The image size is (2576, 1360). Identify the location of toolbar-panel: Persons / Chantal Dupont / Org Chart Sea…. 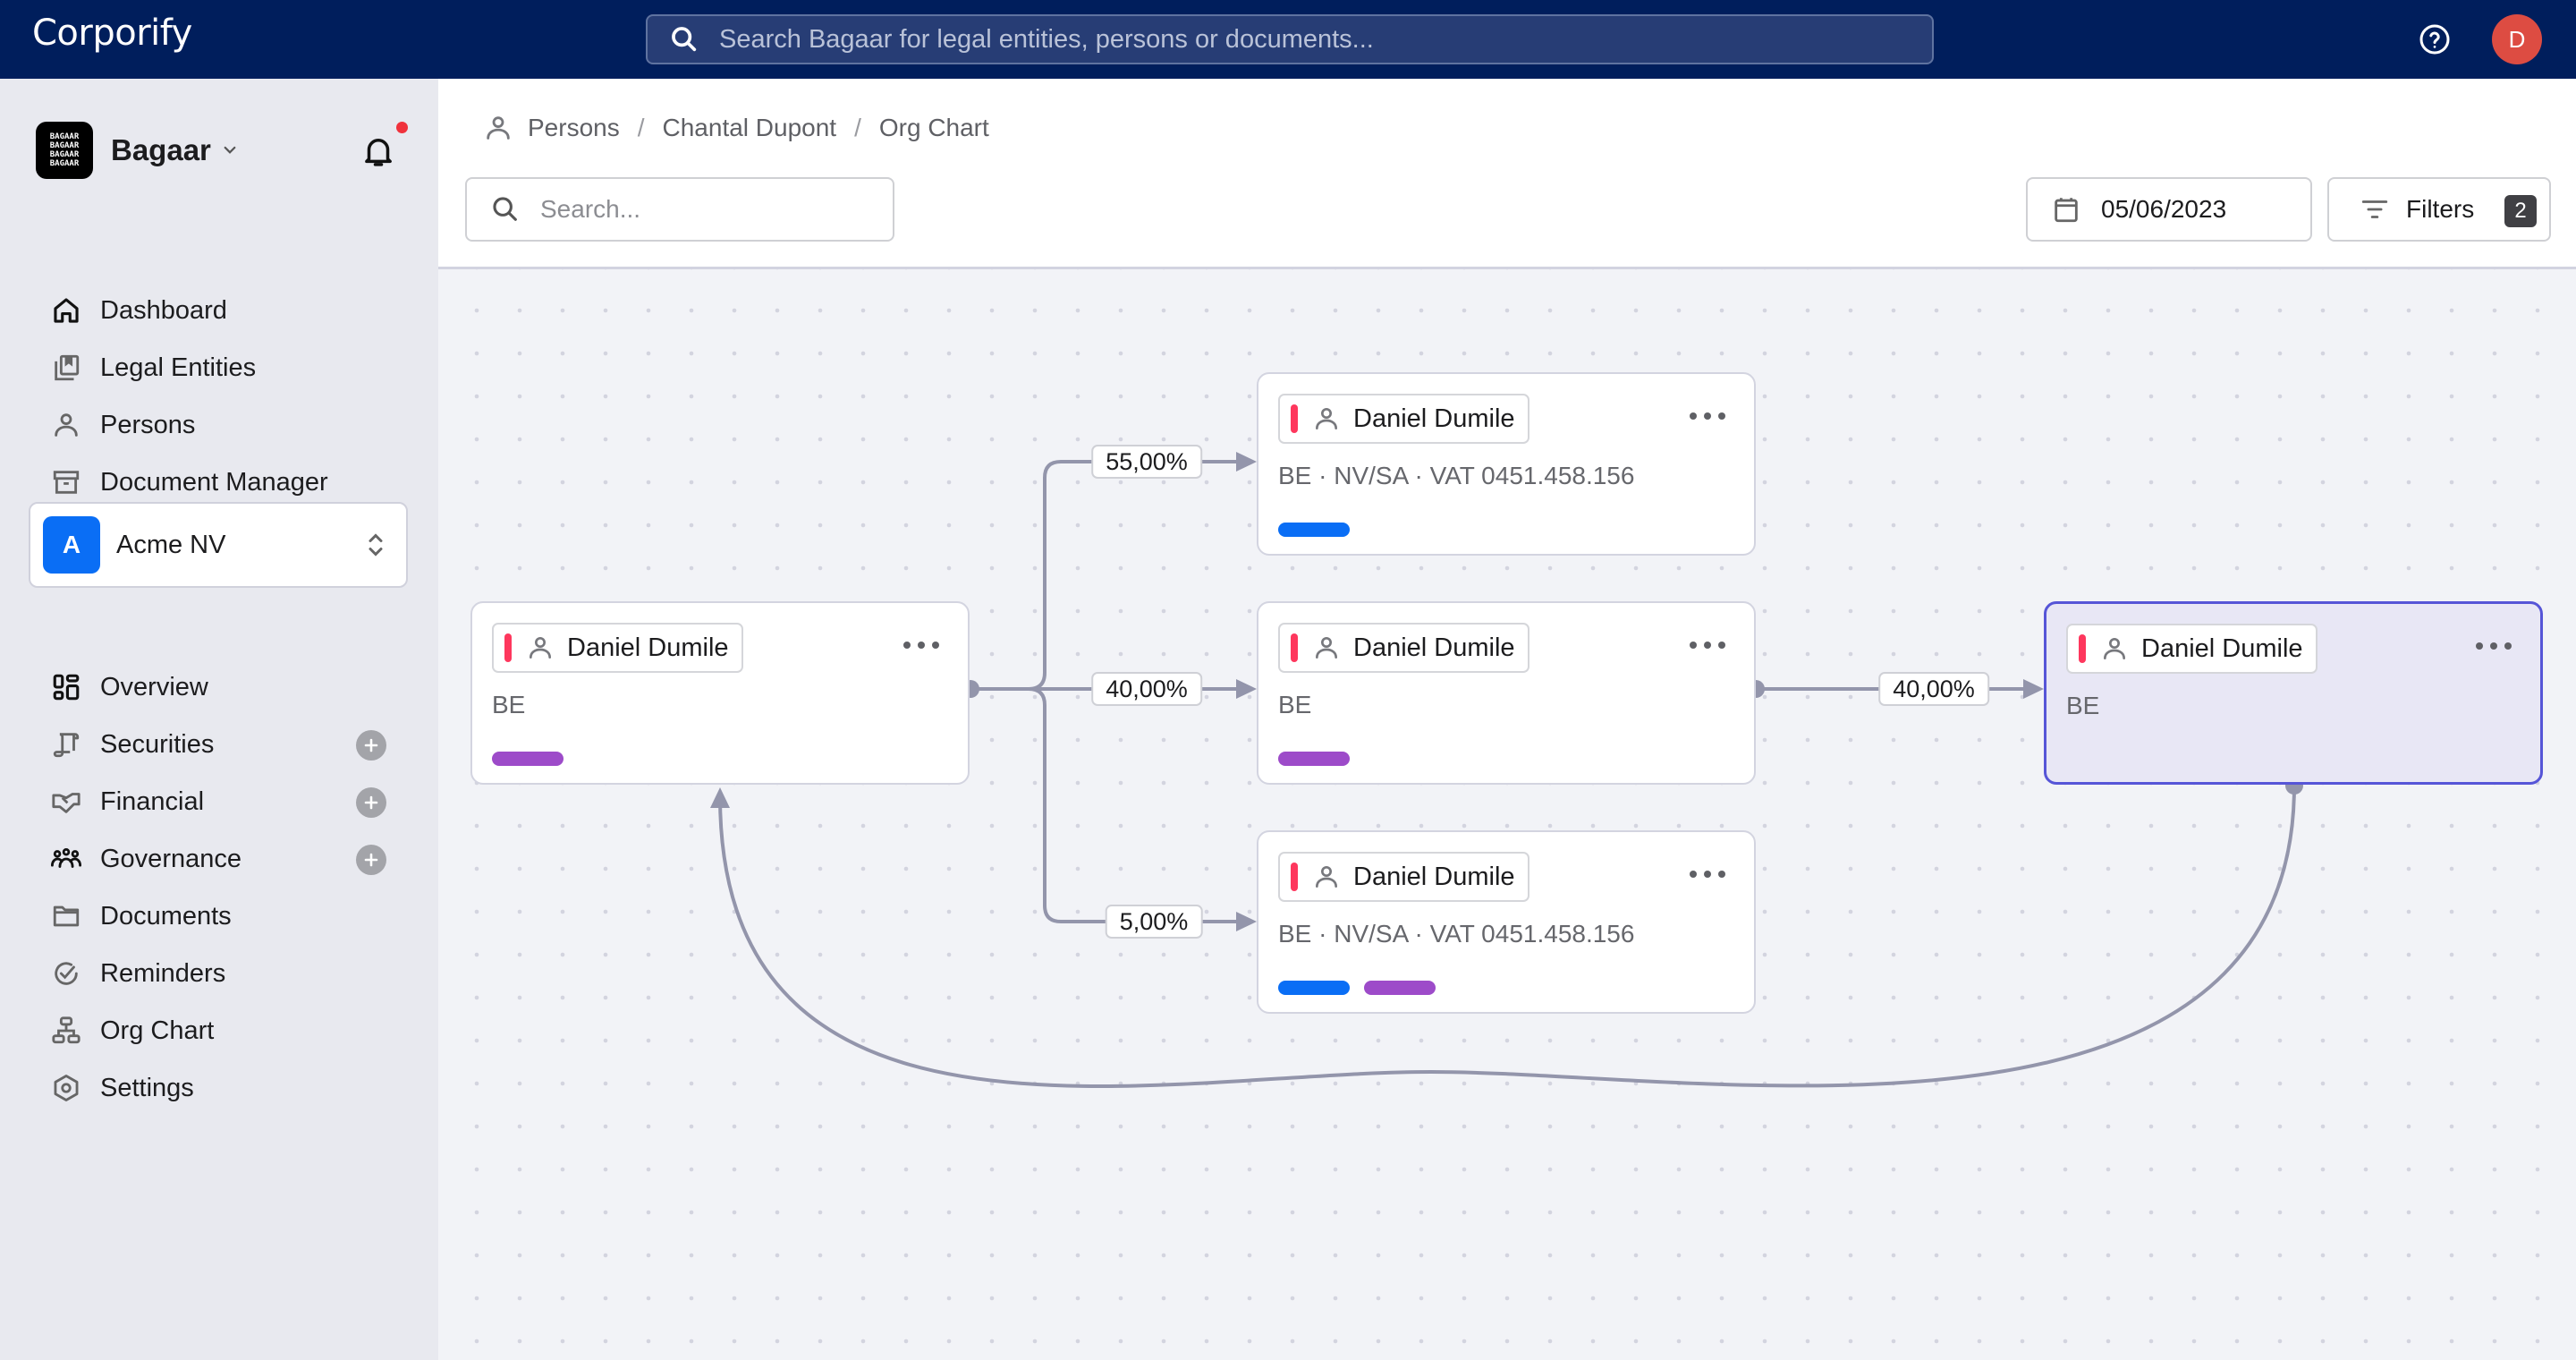
(1507, 174).